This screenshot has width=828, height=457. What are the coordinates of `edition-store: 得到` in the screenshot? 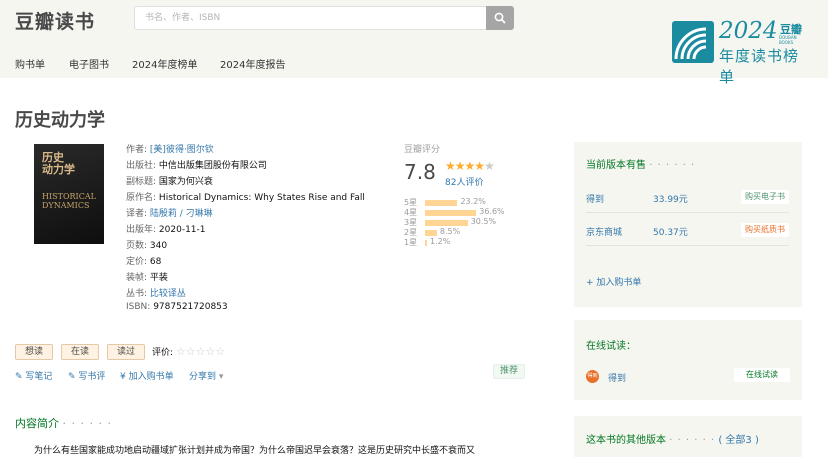 It's located at (595, 198).